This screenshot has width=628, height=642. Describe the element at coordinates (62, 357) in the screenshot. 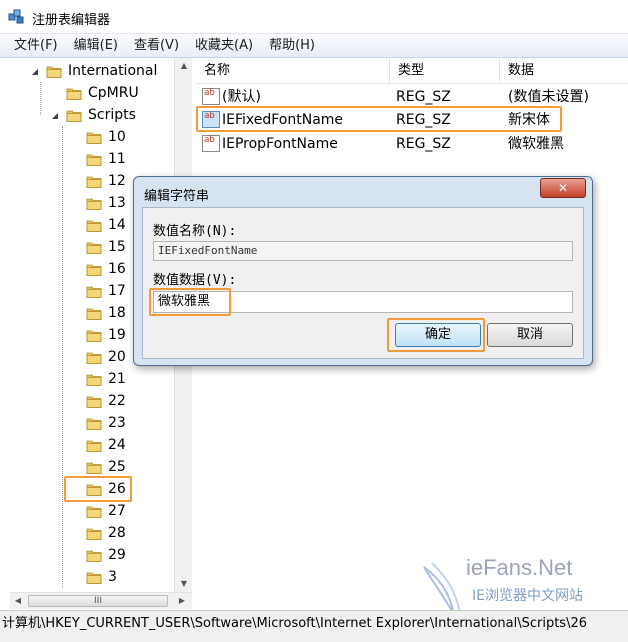

I see `tree-guide-line` at that location.